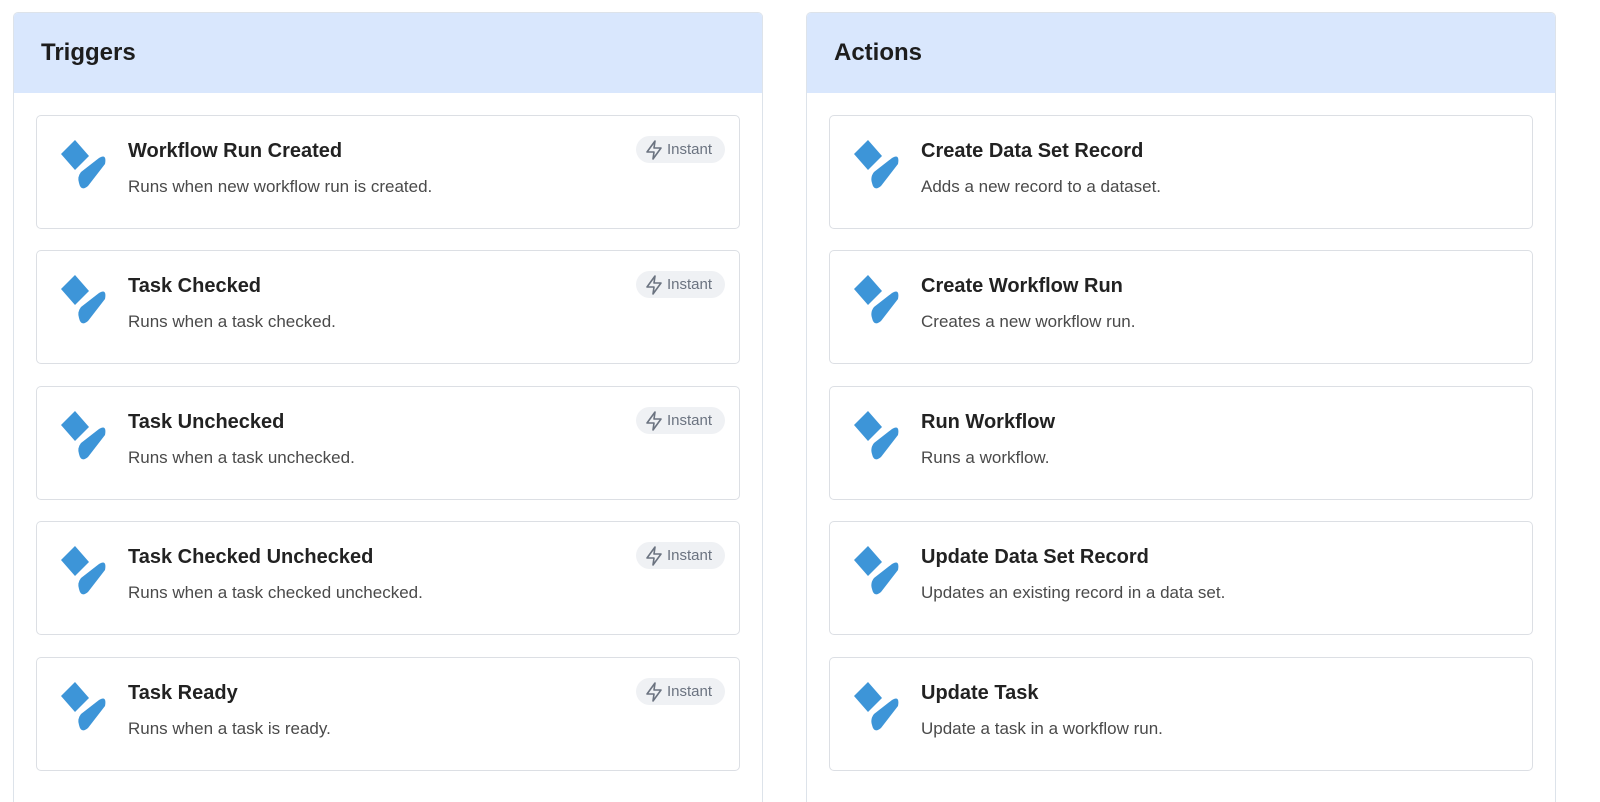  Describe the element at coordinates (195, 286) in the screenshot. I see `trigger-title: Task Checked` at that location.